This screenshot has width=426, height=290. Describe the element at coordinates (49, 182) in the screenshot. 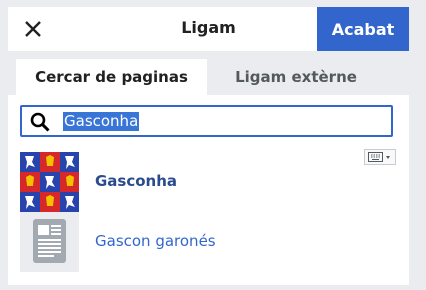

I see `gascony-flag-image` at that location.